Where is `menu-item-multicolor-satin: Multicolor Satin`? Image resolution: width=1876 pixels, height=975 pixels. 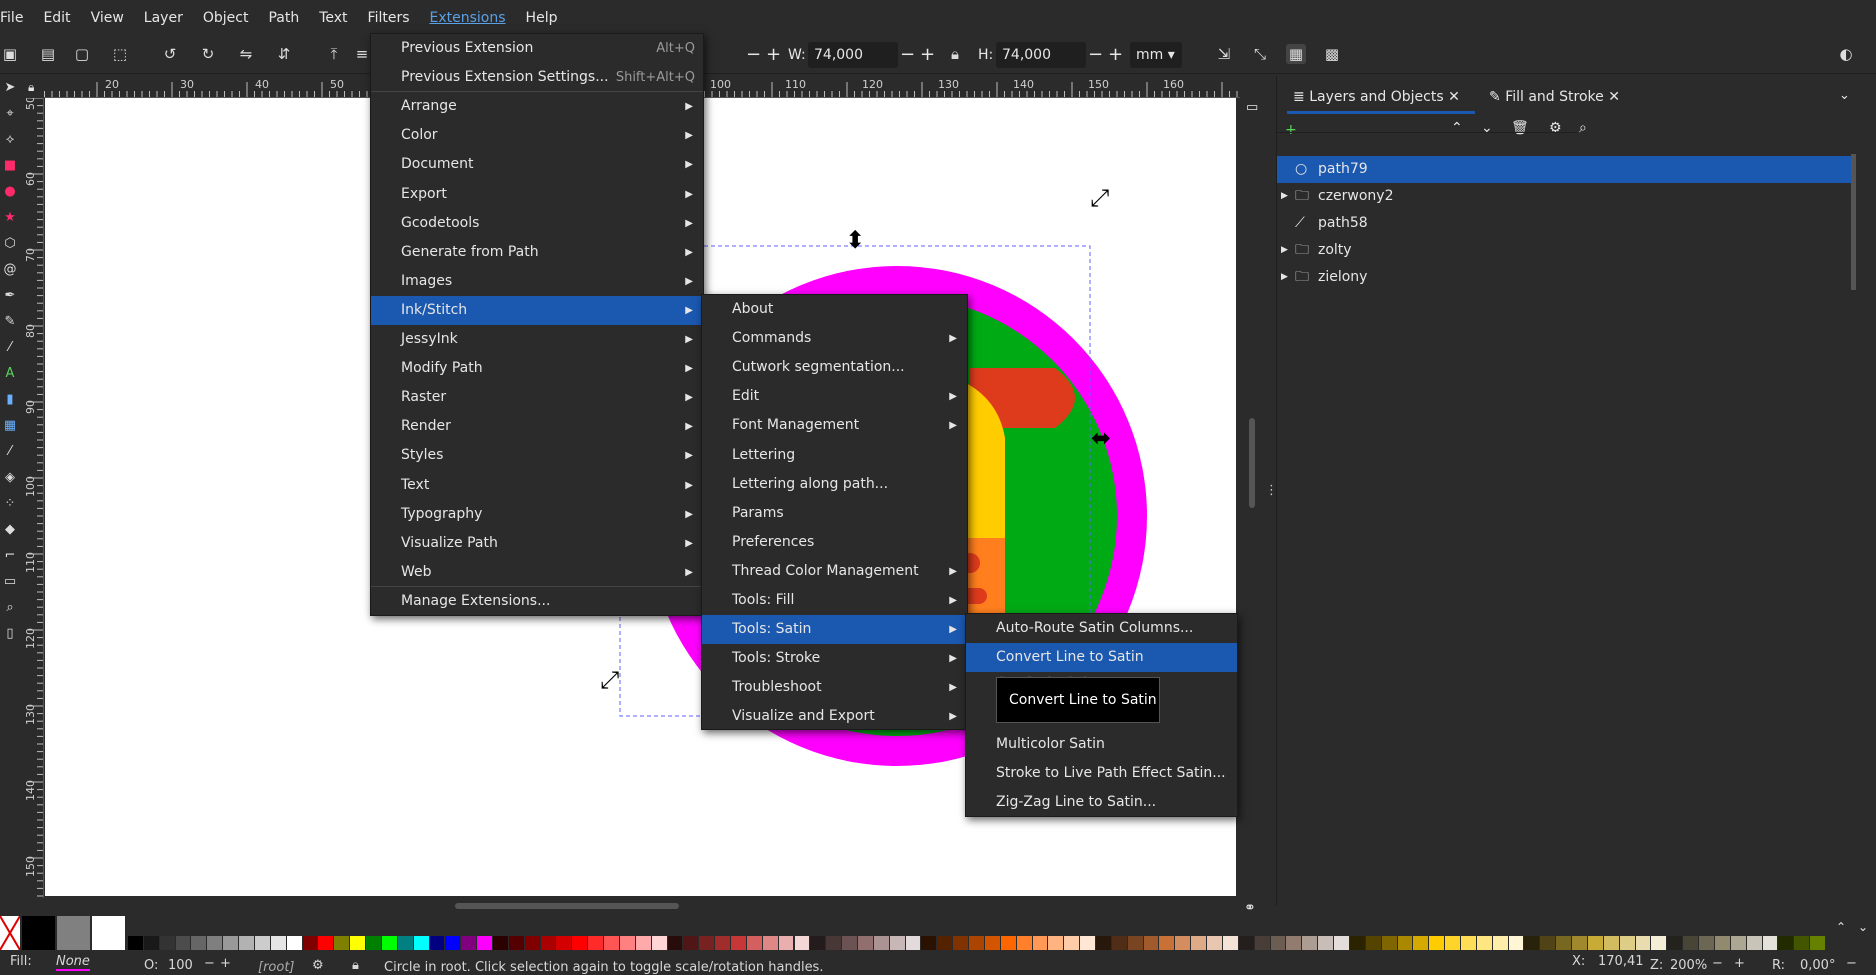
menu-item-multicolor-satin: Multicolor Satin is located at coordinates (1101, 744).